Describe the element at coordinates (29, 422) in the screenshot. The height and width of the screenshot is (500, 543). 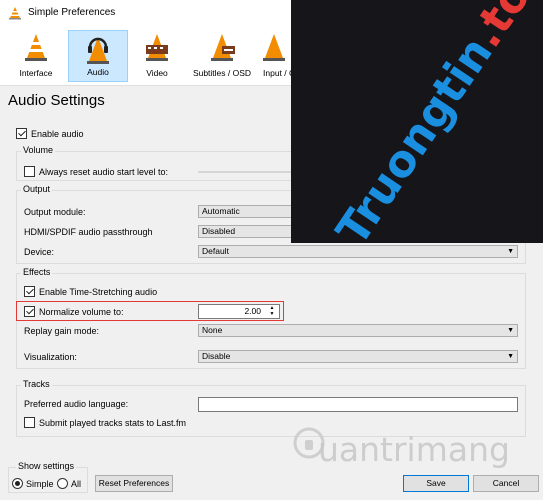
I see `lastfm-checkbox` at that location.